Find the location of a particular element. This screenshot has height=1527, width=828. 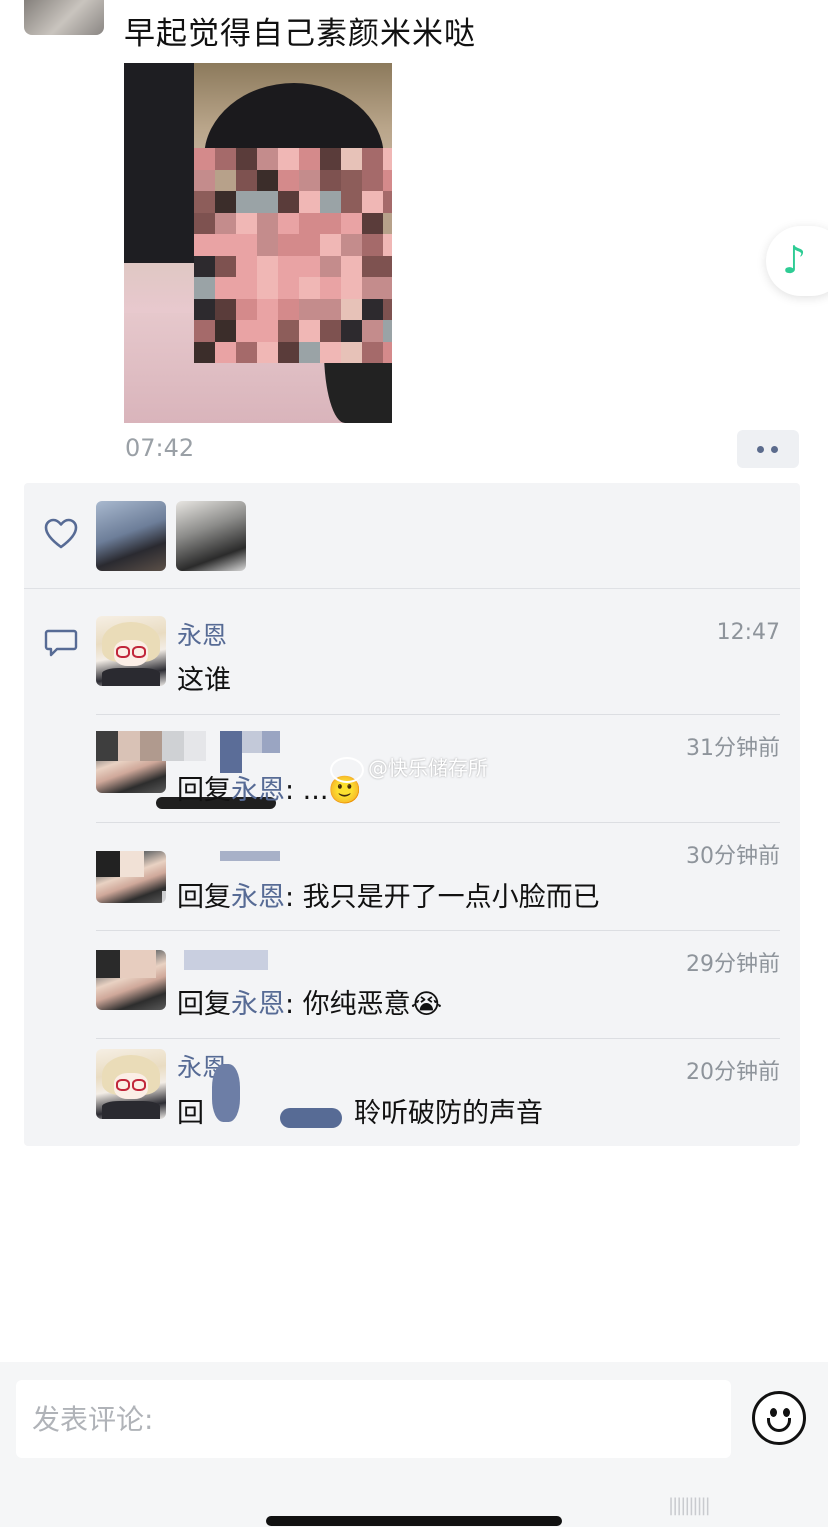

weibo-watermark: @快乐储存所 is located at coordinates (409, 767).